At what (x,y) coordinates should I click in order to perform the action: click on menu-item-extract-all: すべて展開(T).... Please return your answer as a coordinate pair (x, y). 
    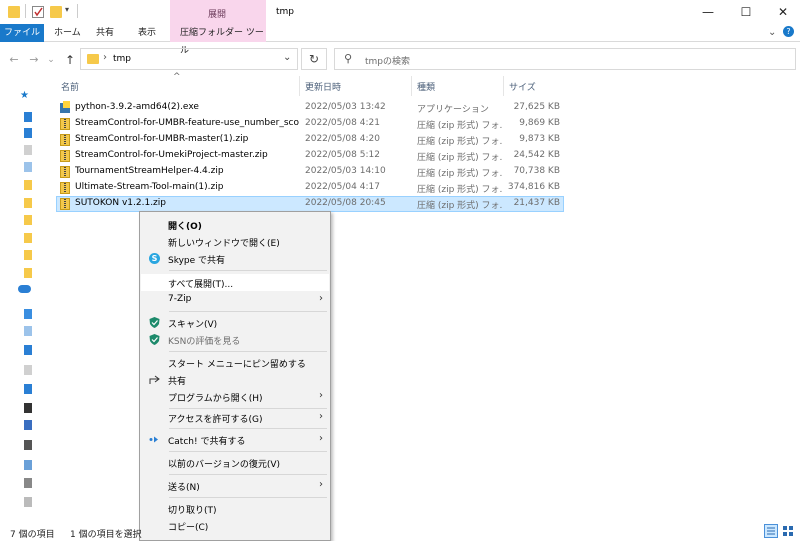
    Looking at the image, I should click on (235, 282).